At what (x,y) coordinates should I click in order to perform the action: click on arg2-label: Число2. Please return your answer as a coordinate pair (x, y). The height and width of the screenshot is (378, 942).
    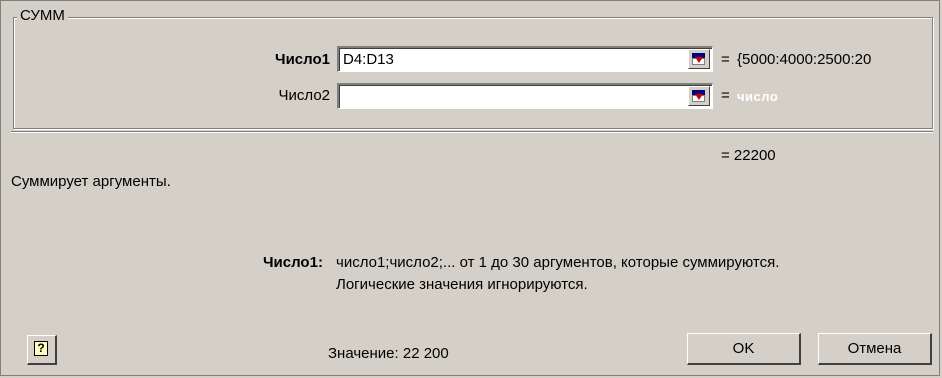
    Looking at the image, I should click on (304, 95).